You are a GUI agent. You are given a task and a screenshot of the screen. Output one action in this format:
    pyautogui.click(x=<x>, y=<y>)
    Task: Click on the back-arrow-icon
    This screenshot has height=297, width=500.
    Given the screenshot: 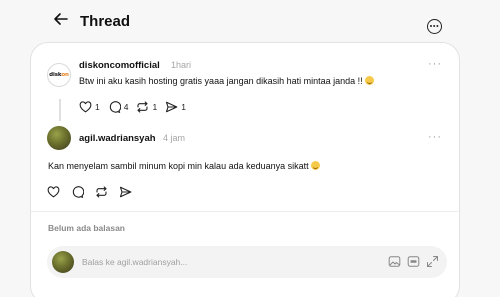 What is the action you would take?
    pyautogui.click(x=61, y=19)
    